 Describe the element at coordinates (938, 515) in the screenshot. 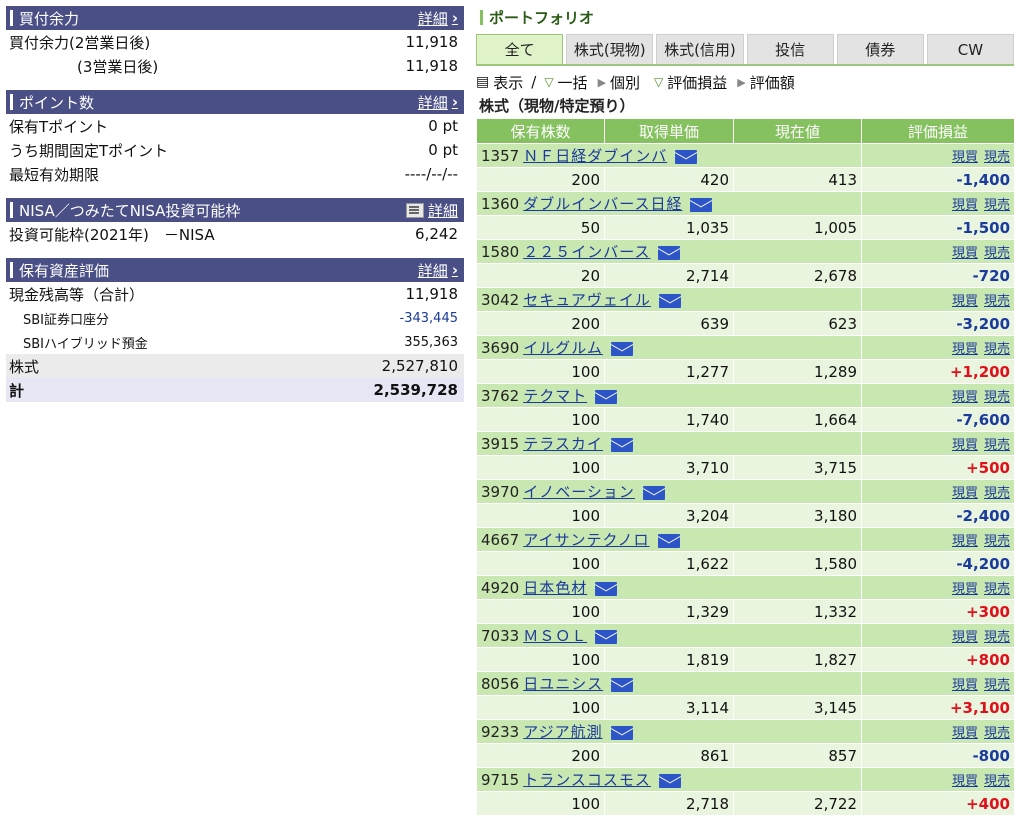

I see `pl-cell: -2,400` at that location.